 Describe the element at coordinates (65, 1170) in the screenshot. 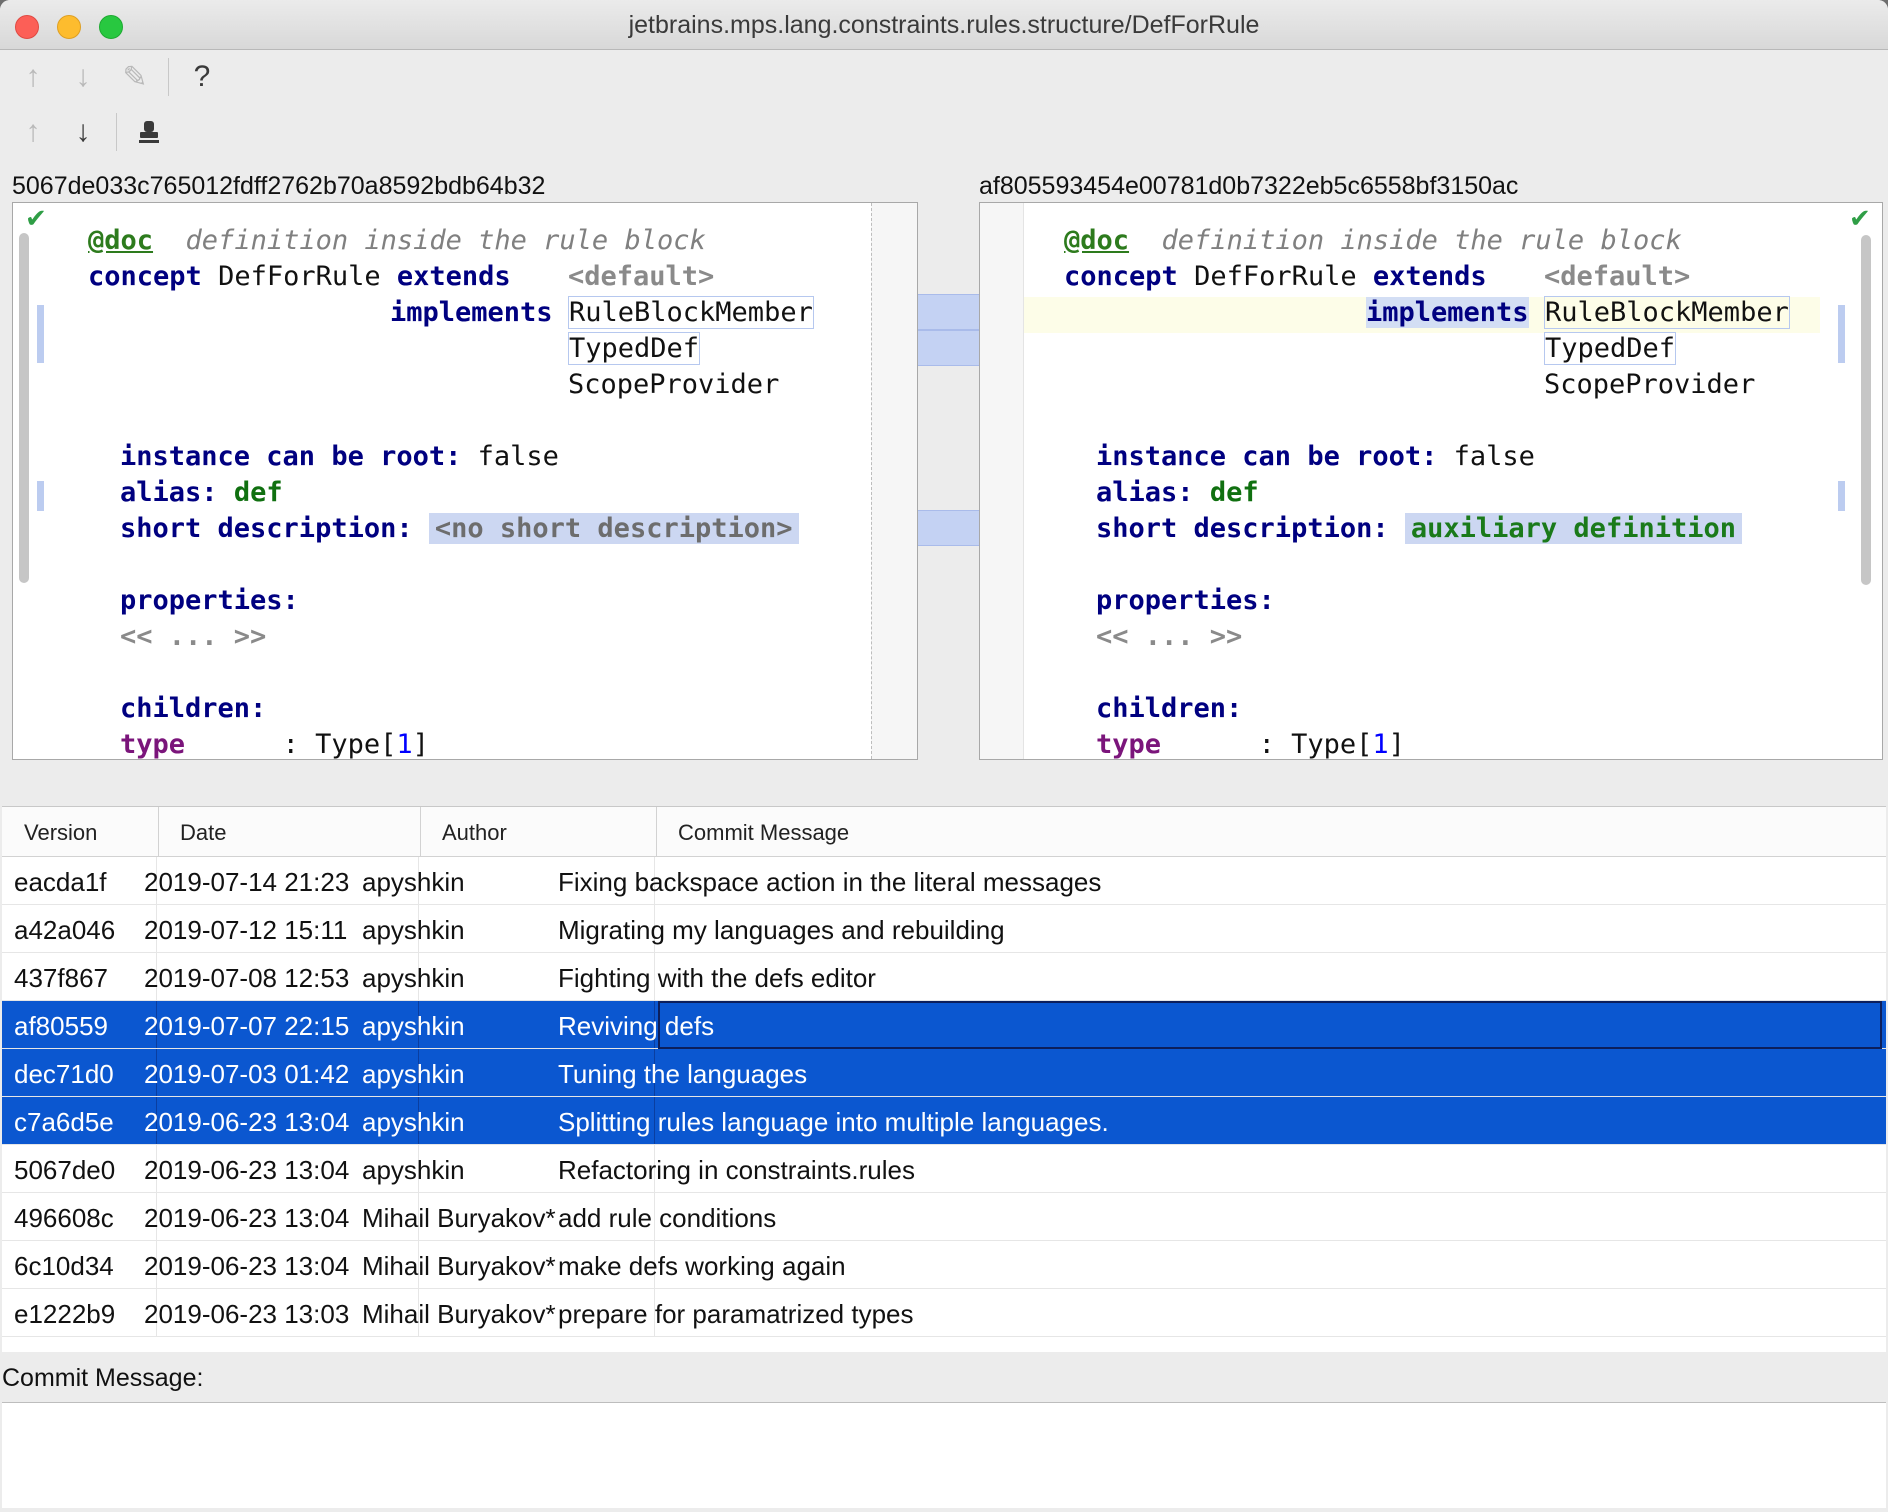

I see `cell-version: 5067de0` at that location.